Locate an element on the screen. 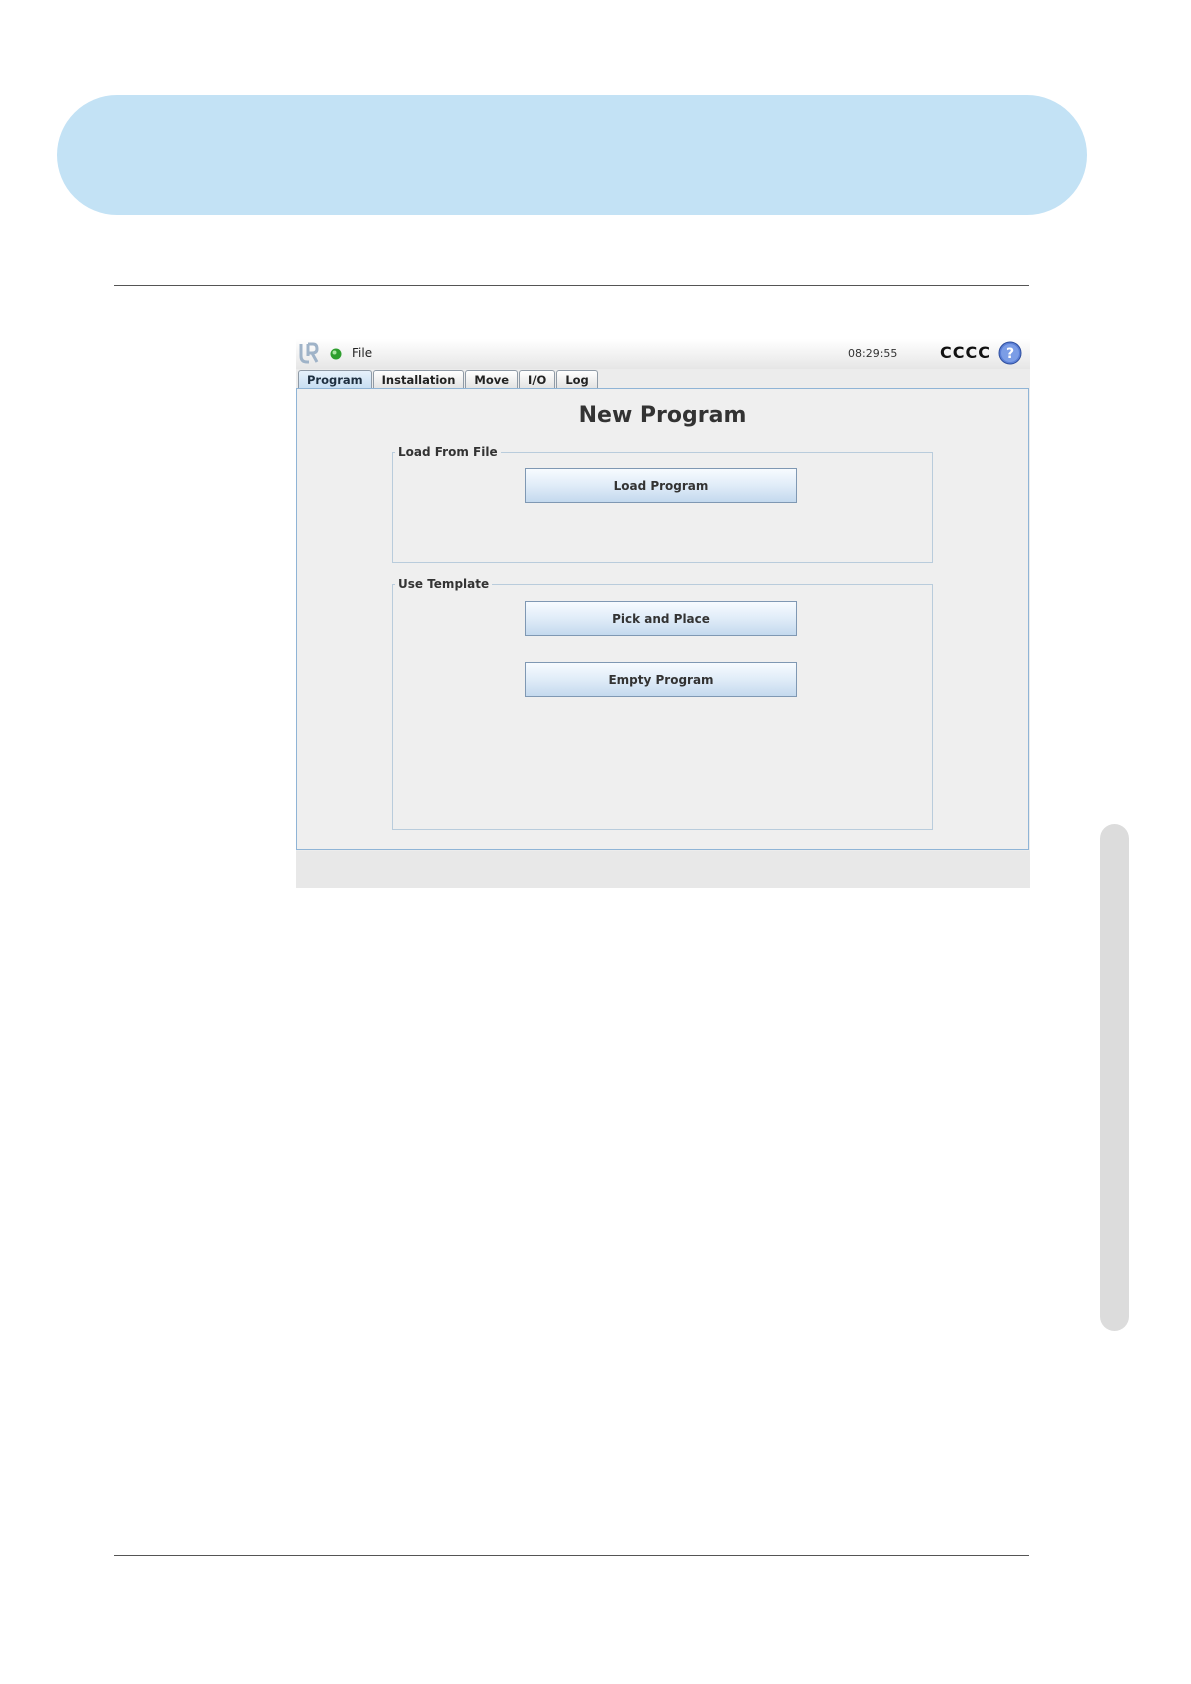 Image resolution: width=1191 pixels, height=1684 pixels. page-header-banner is located at coordinates (572, 155).